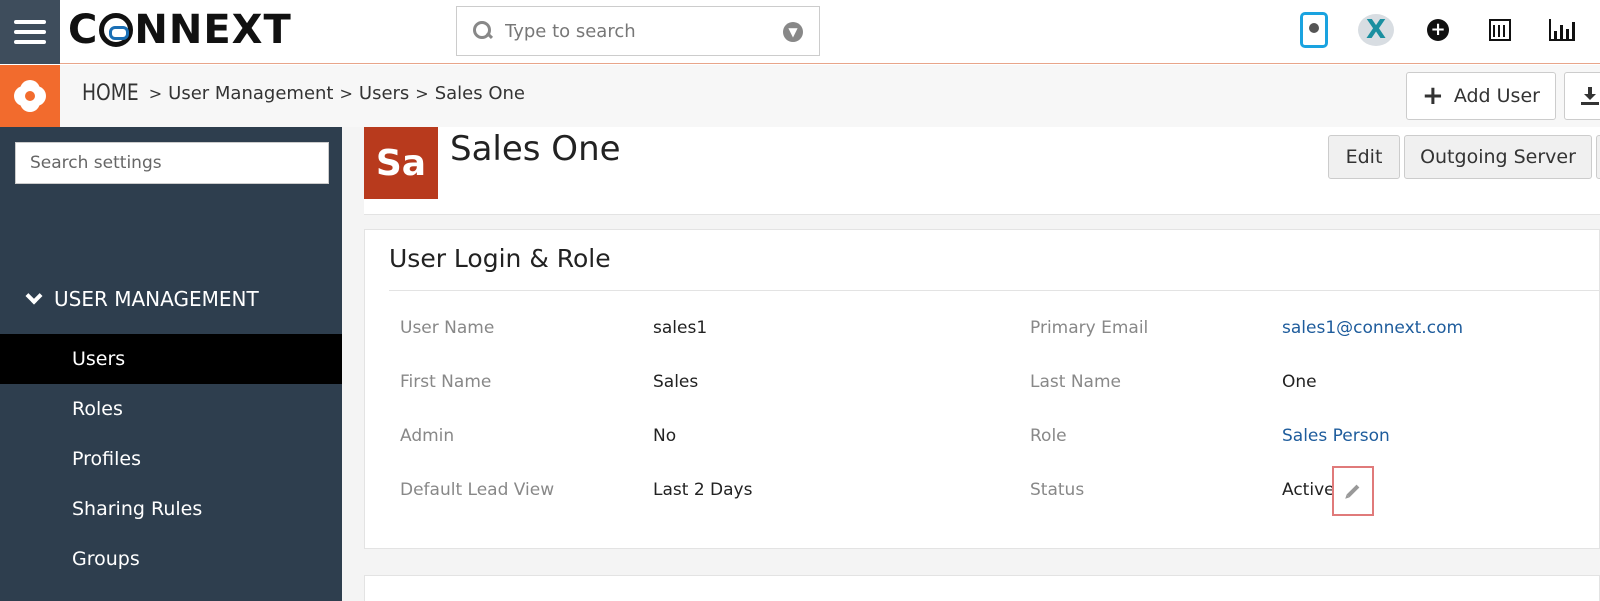  What do you see at coordinates (30, 96) in the screenshot?
I see `gear-icon` at bounding box center [30, 96].